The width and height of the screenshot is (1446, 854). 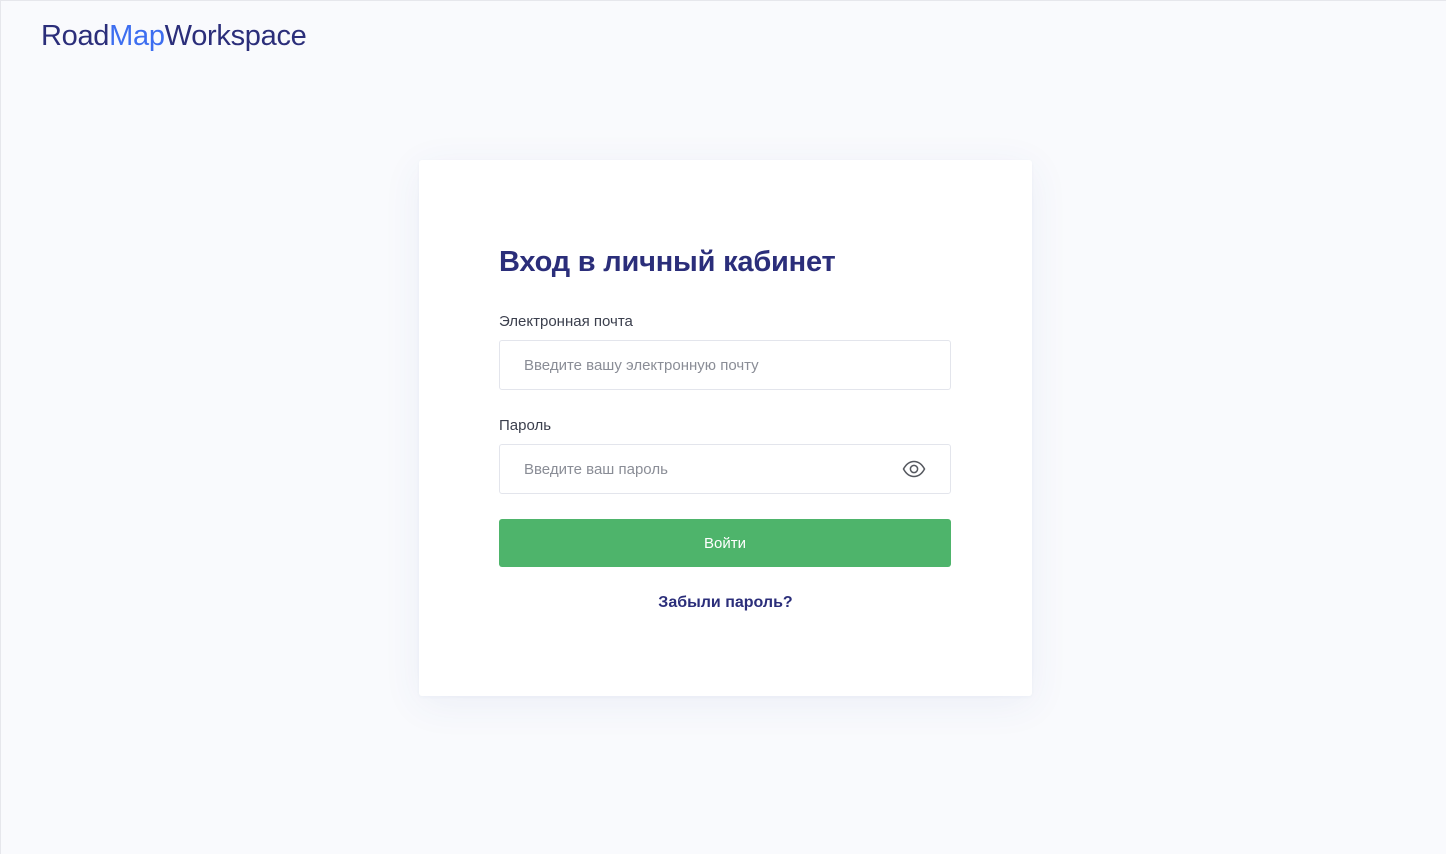 What do you see at coordinates (566, 321) in the screenshot?
I see `email-label: Электронная почта` at bounding box center [566, 321].